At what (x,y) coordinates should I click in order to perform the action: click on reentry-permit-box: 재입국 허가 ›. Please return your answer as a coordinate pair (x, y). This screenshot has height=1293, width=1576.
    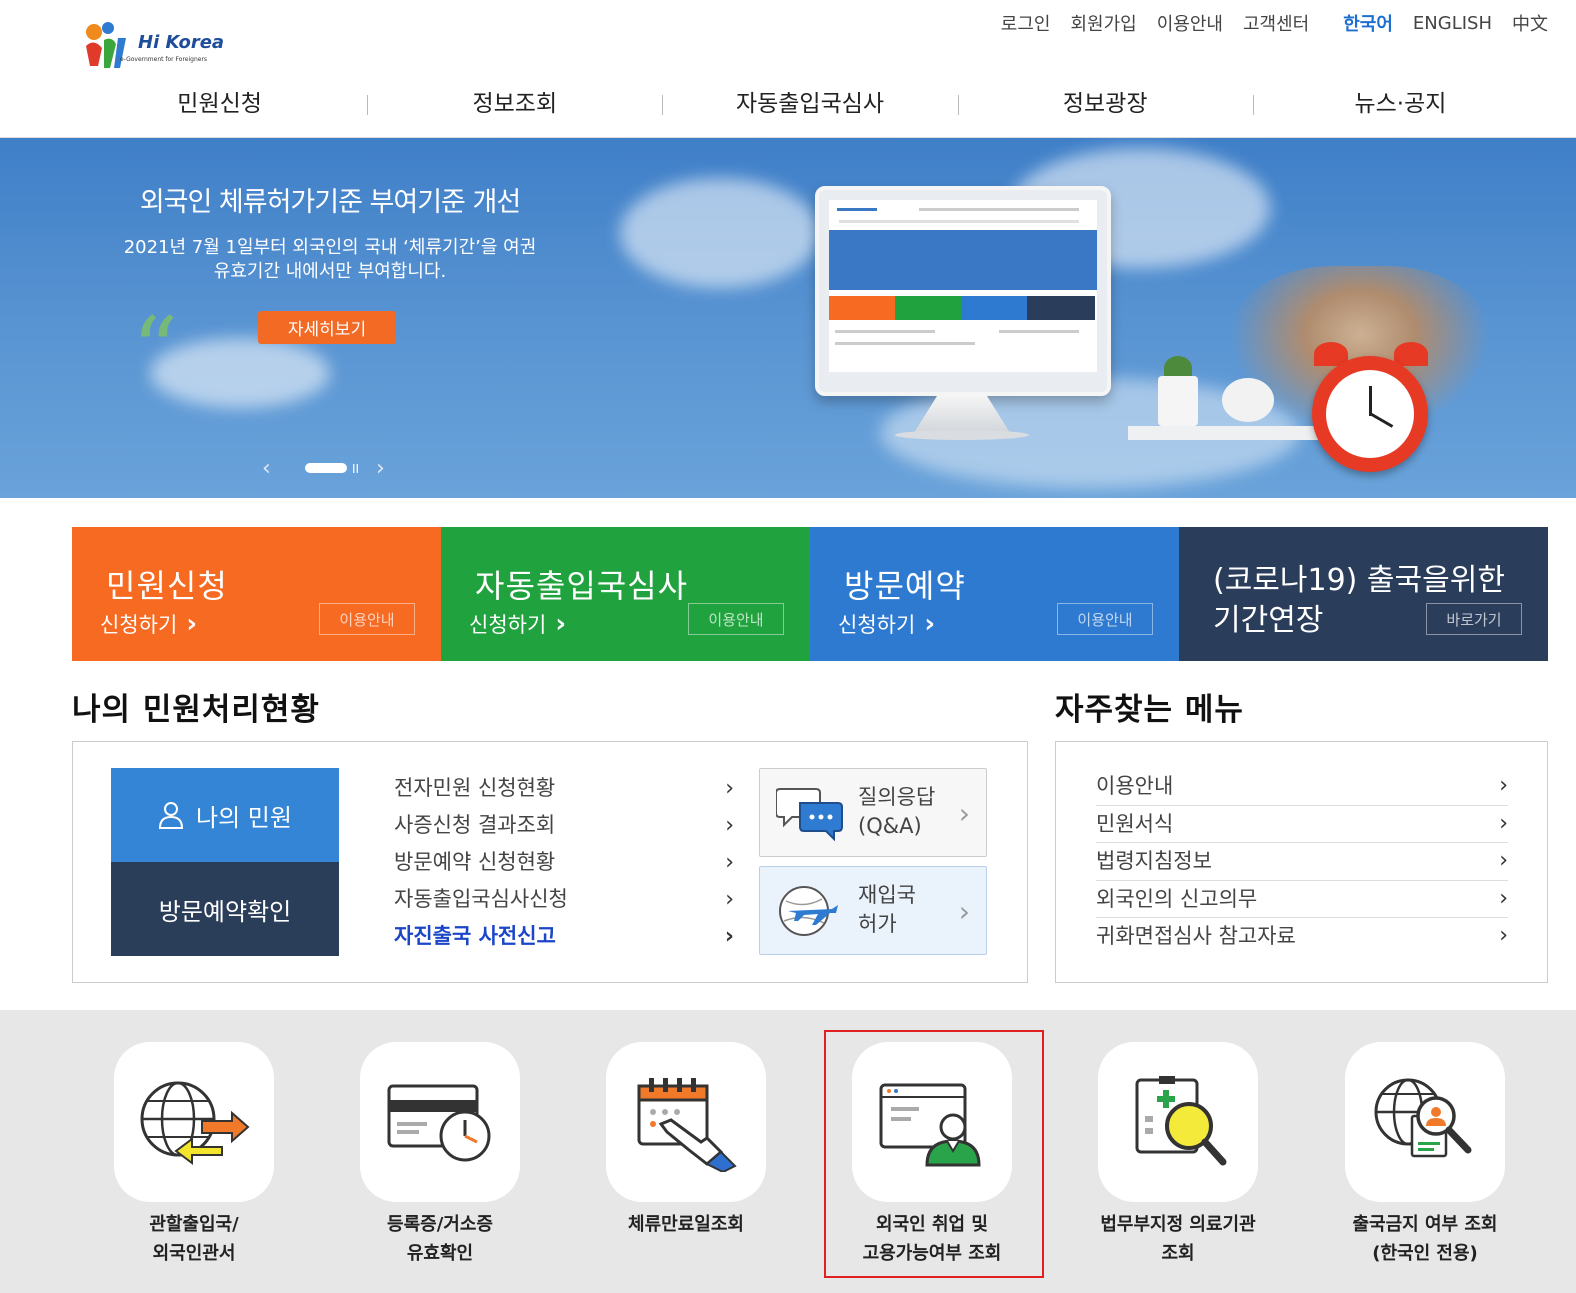
    Looking at the image, I should click on (873, 910).